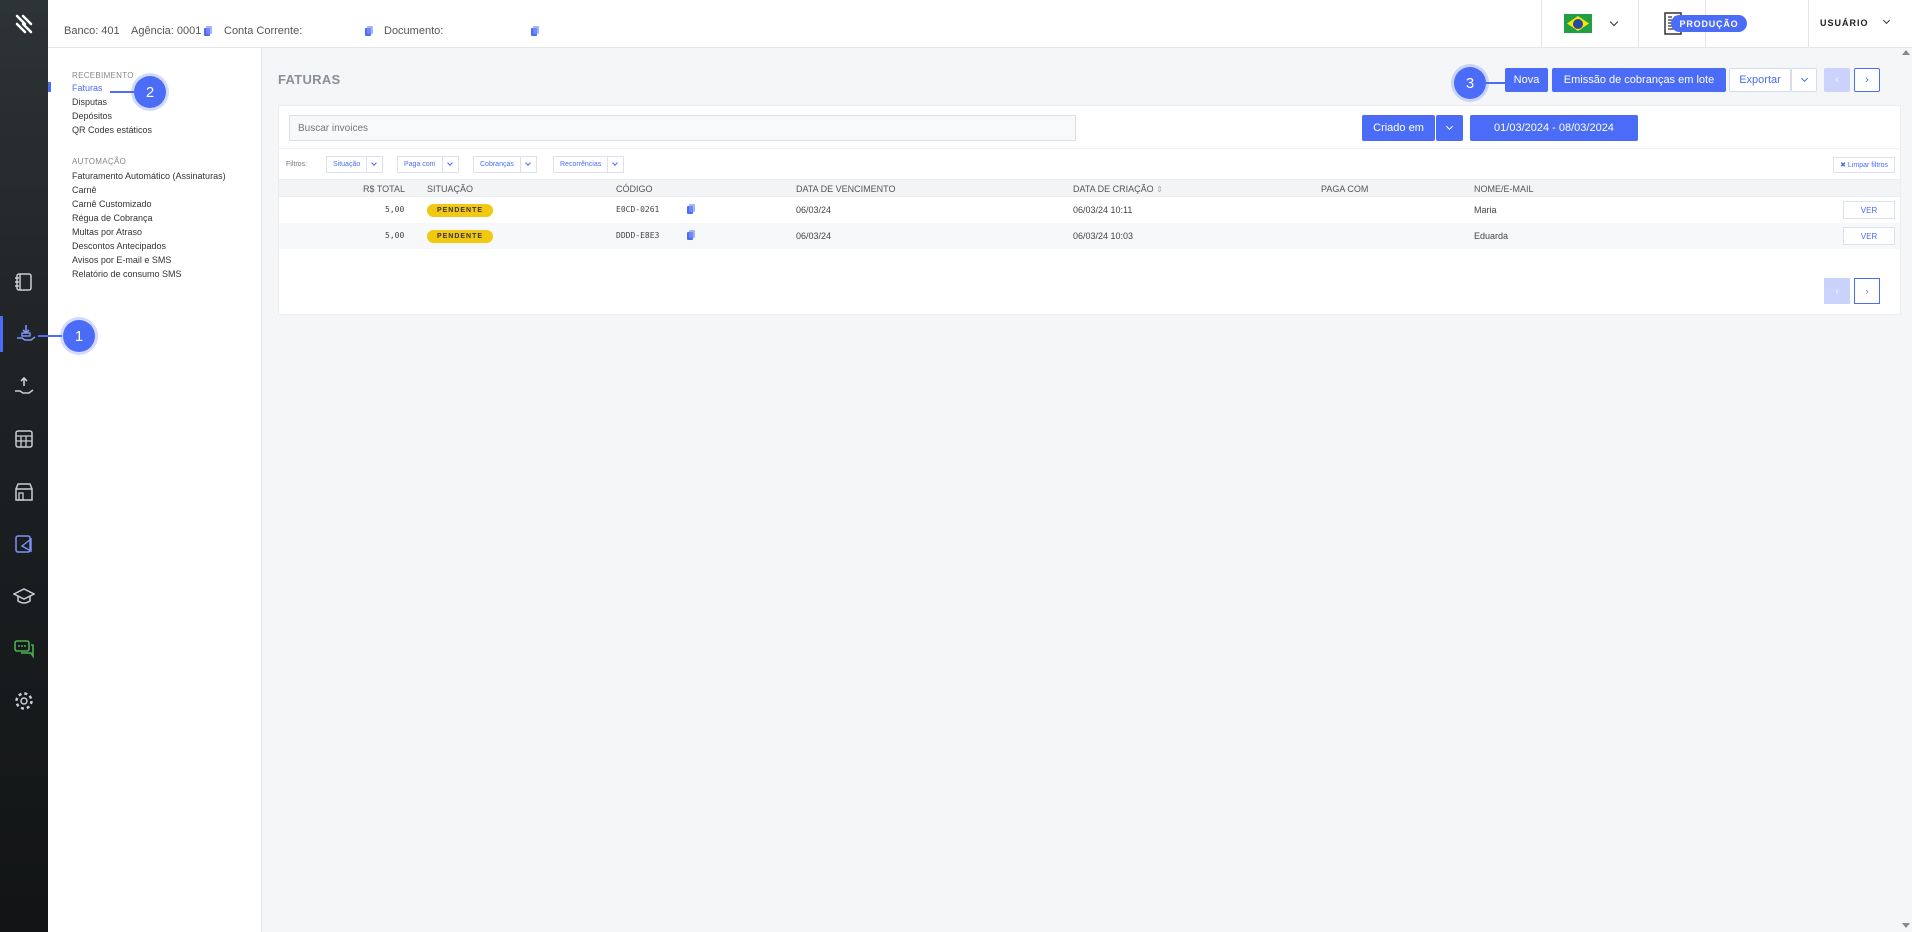 This screenshot has height=932, width=1912. I want to click on page-title: FATURAS, so click(309, 79).